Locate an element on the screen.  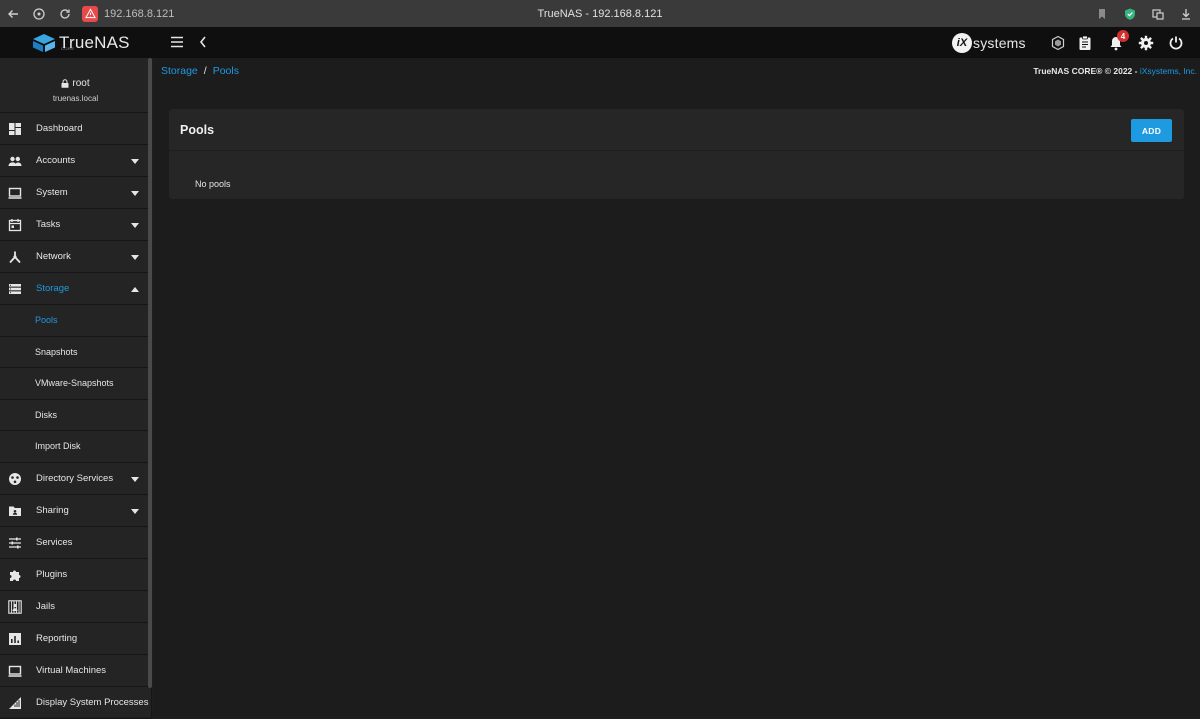
address-bar: 192.168.8.121 is located at coordinates (139, 14).